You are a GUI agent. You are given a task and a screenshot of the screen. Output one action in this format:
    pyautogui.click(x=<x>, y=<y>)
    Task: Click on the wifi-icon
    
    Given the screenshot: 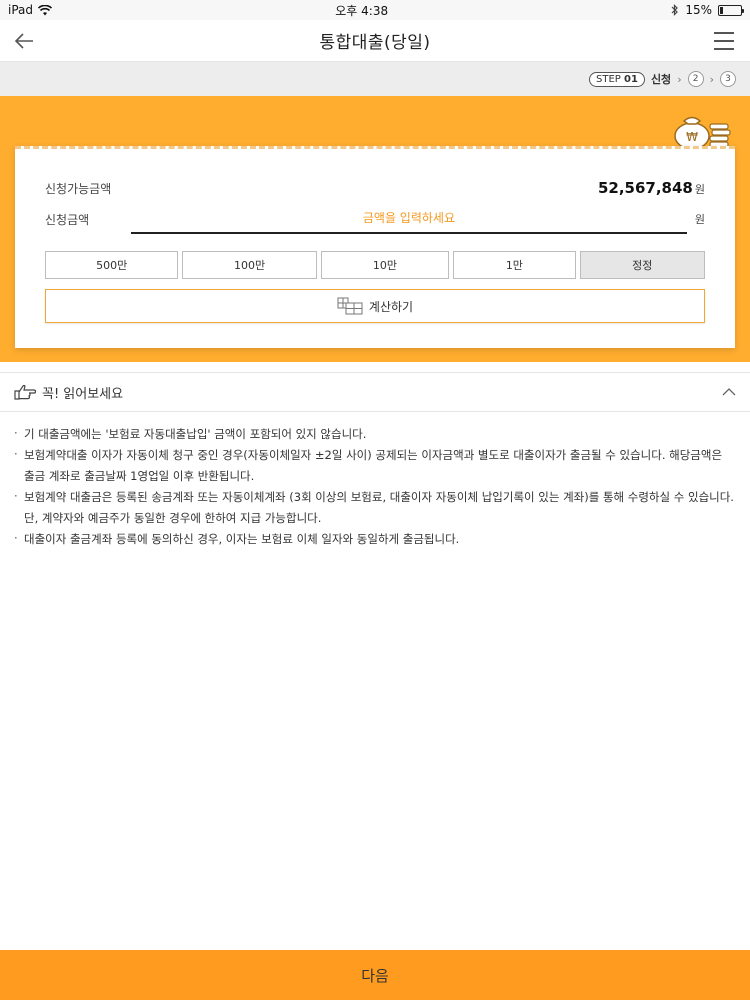 What is the action you would take?
    pyautogui.click(x=45, y=9)
    